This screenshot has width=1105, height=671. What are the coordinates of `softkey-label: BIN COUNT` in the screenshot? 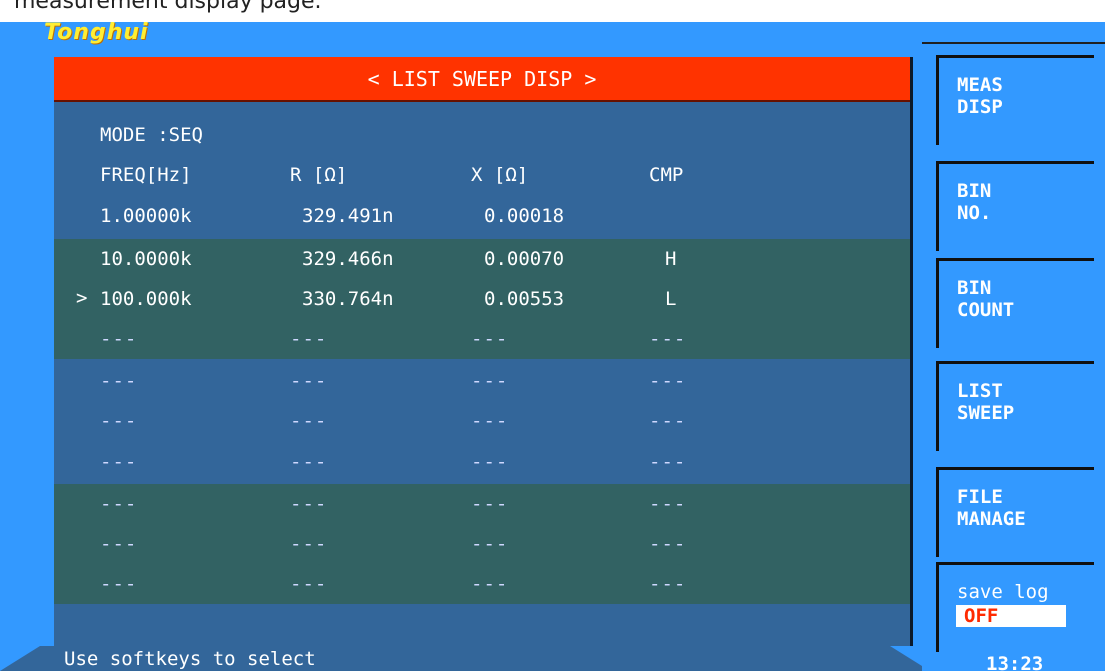 It's located at (986, 299).